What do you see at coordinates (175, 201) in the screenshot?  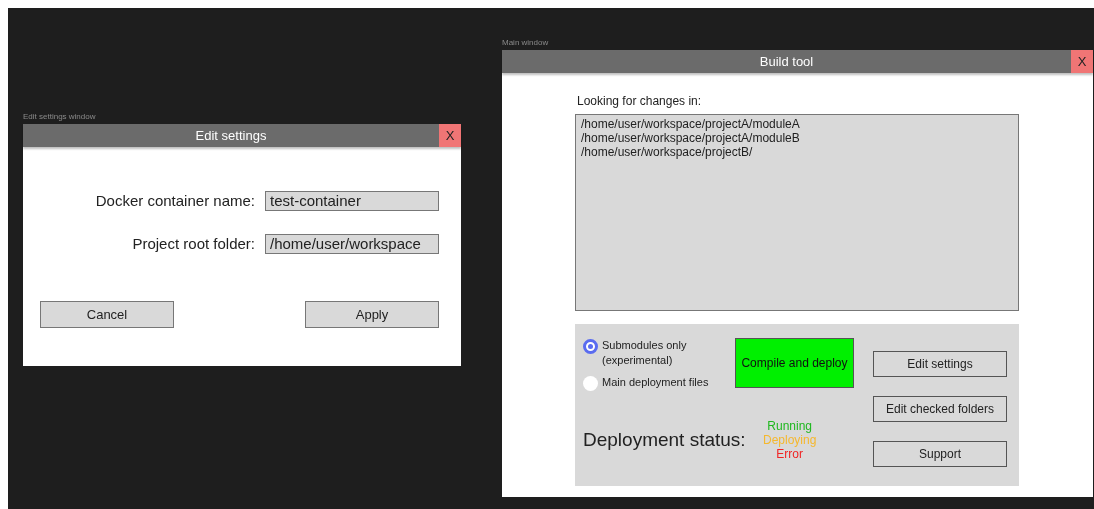 I see `field-label: Docker container name:` at bounding box center [175, 201].